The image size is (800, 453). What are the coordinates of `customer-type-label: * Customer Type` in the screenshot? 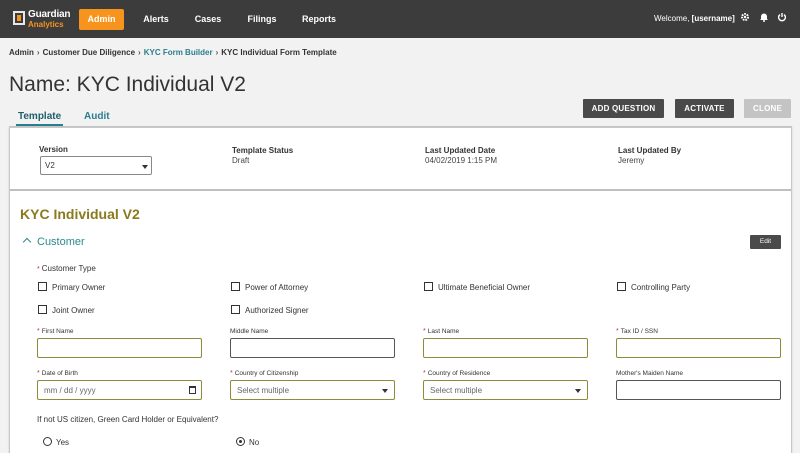 It's located at (66, 268).